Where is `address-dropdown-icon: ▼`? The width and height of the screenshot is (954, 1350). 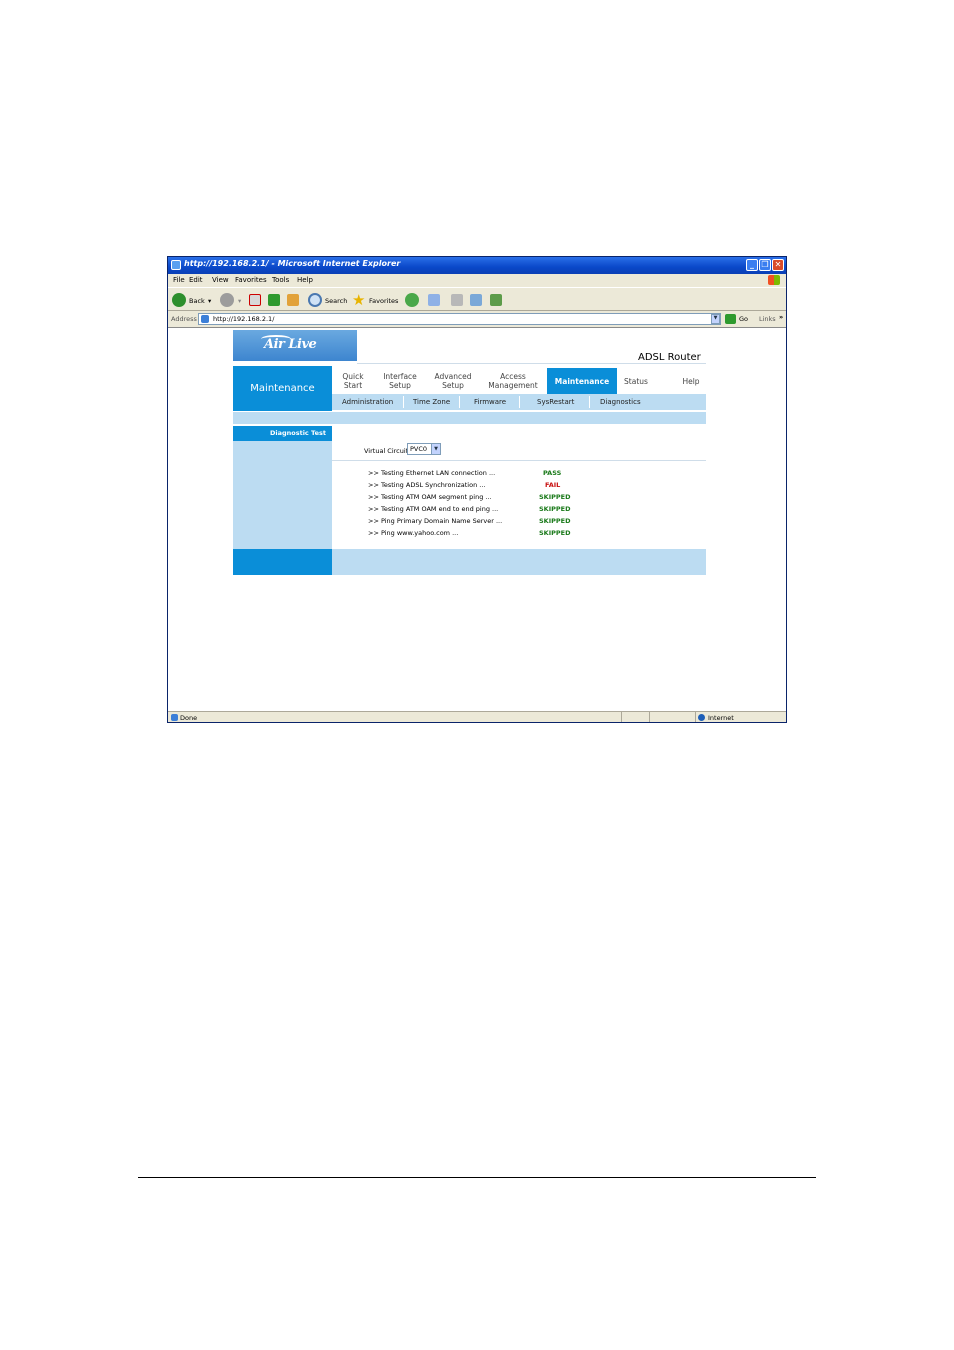
address-dropdown-icon: ▼ is located at coordinates (715, 319).